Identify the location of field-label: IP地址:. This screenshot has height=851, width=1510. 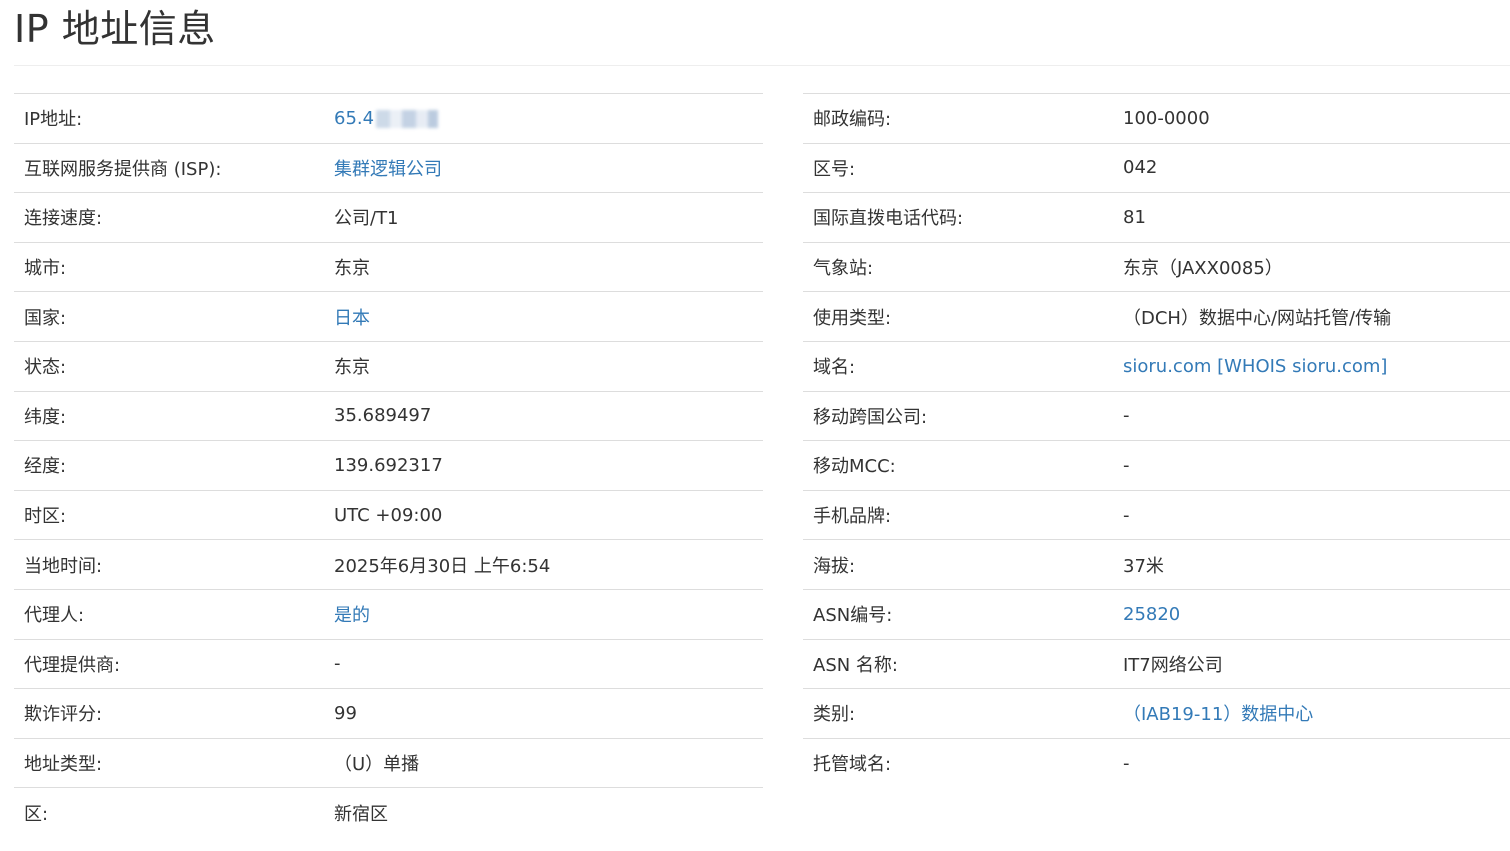
(53, 120).